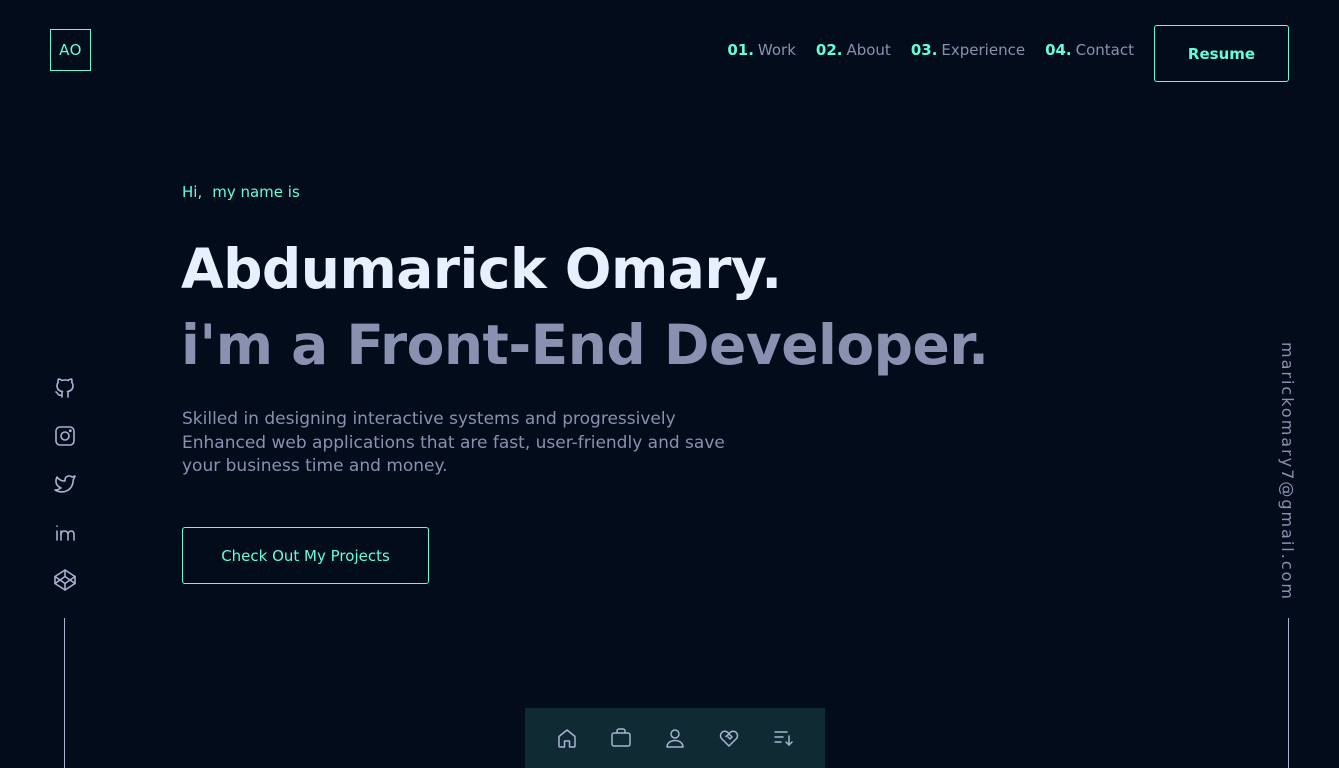  I want to click on nav-label: Work, so click(776, 50).